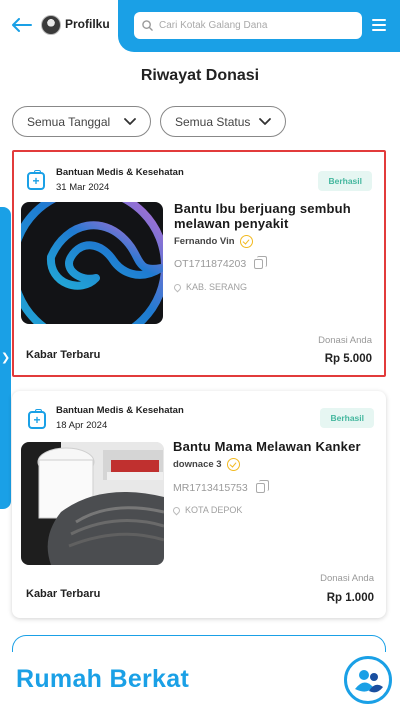 Image resolution: width=400 pixels, height=713 pixels. Describe the element at coordinates (210, 264) in the screenshot. I see `transaction-id-text: OT1711874203` at that location.